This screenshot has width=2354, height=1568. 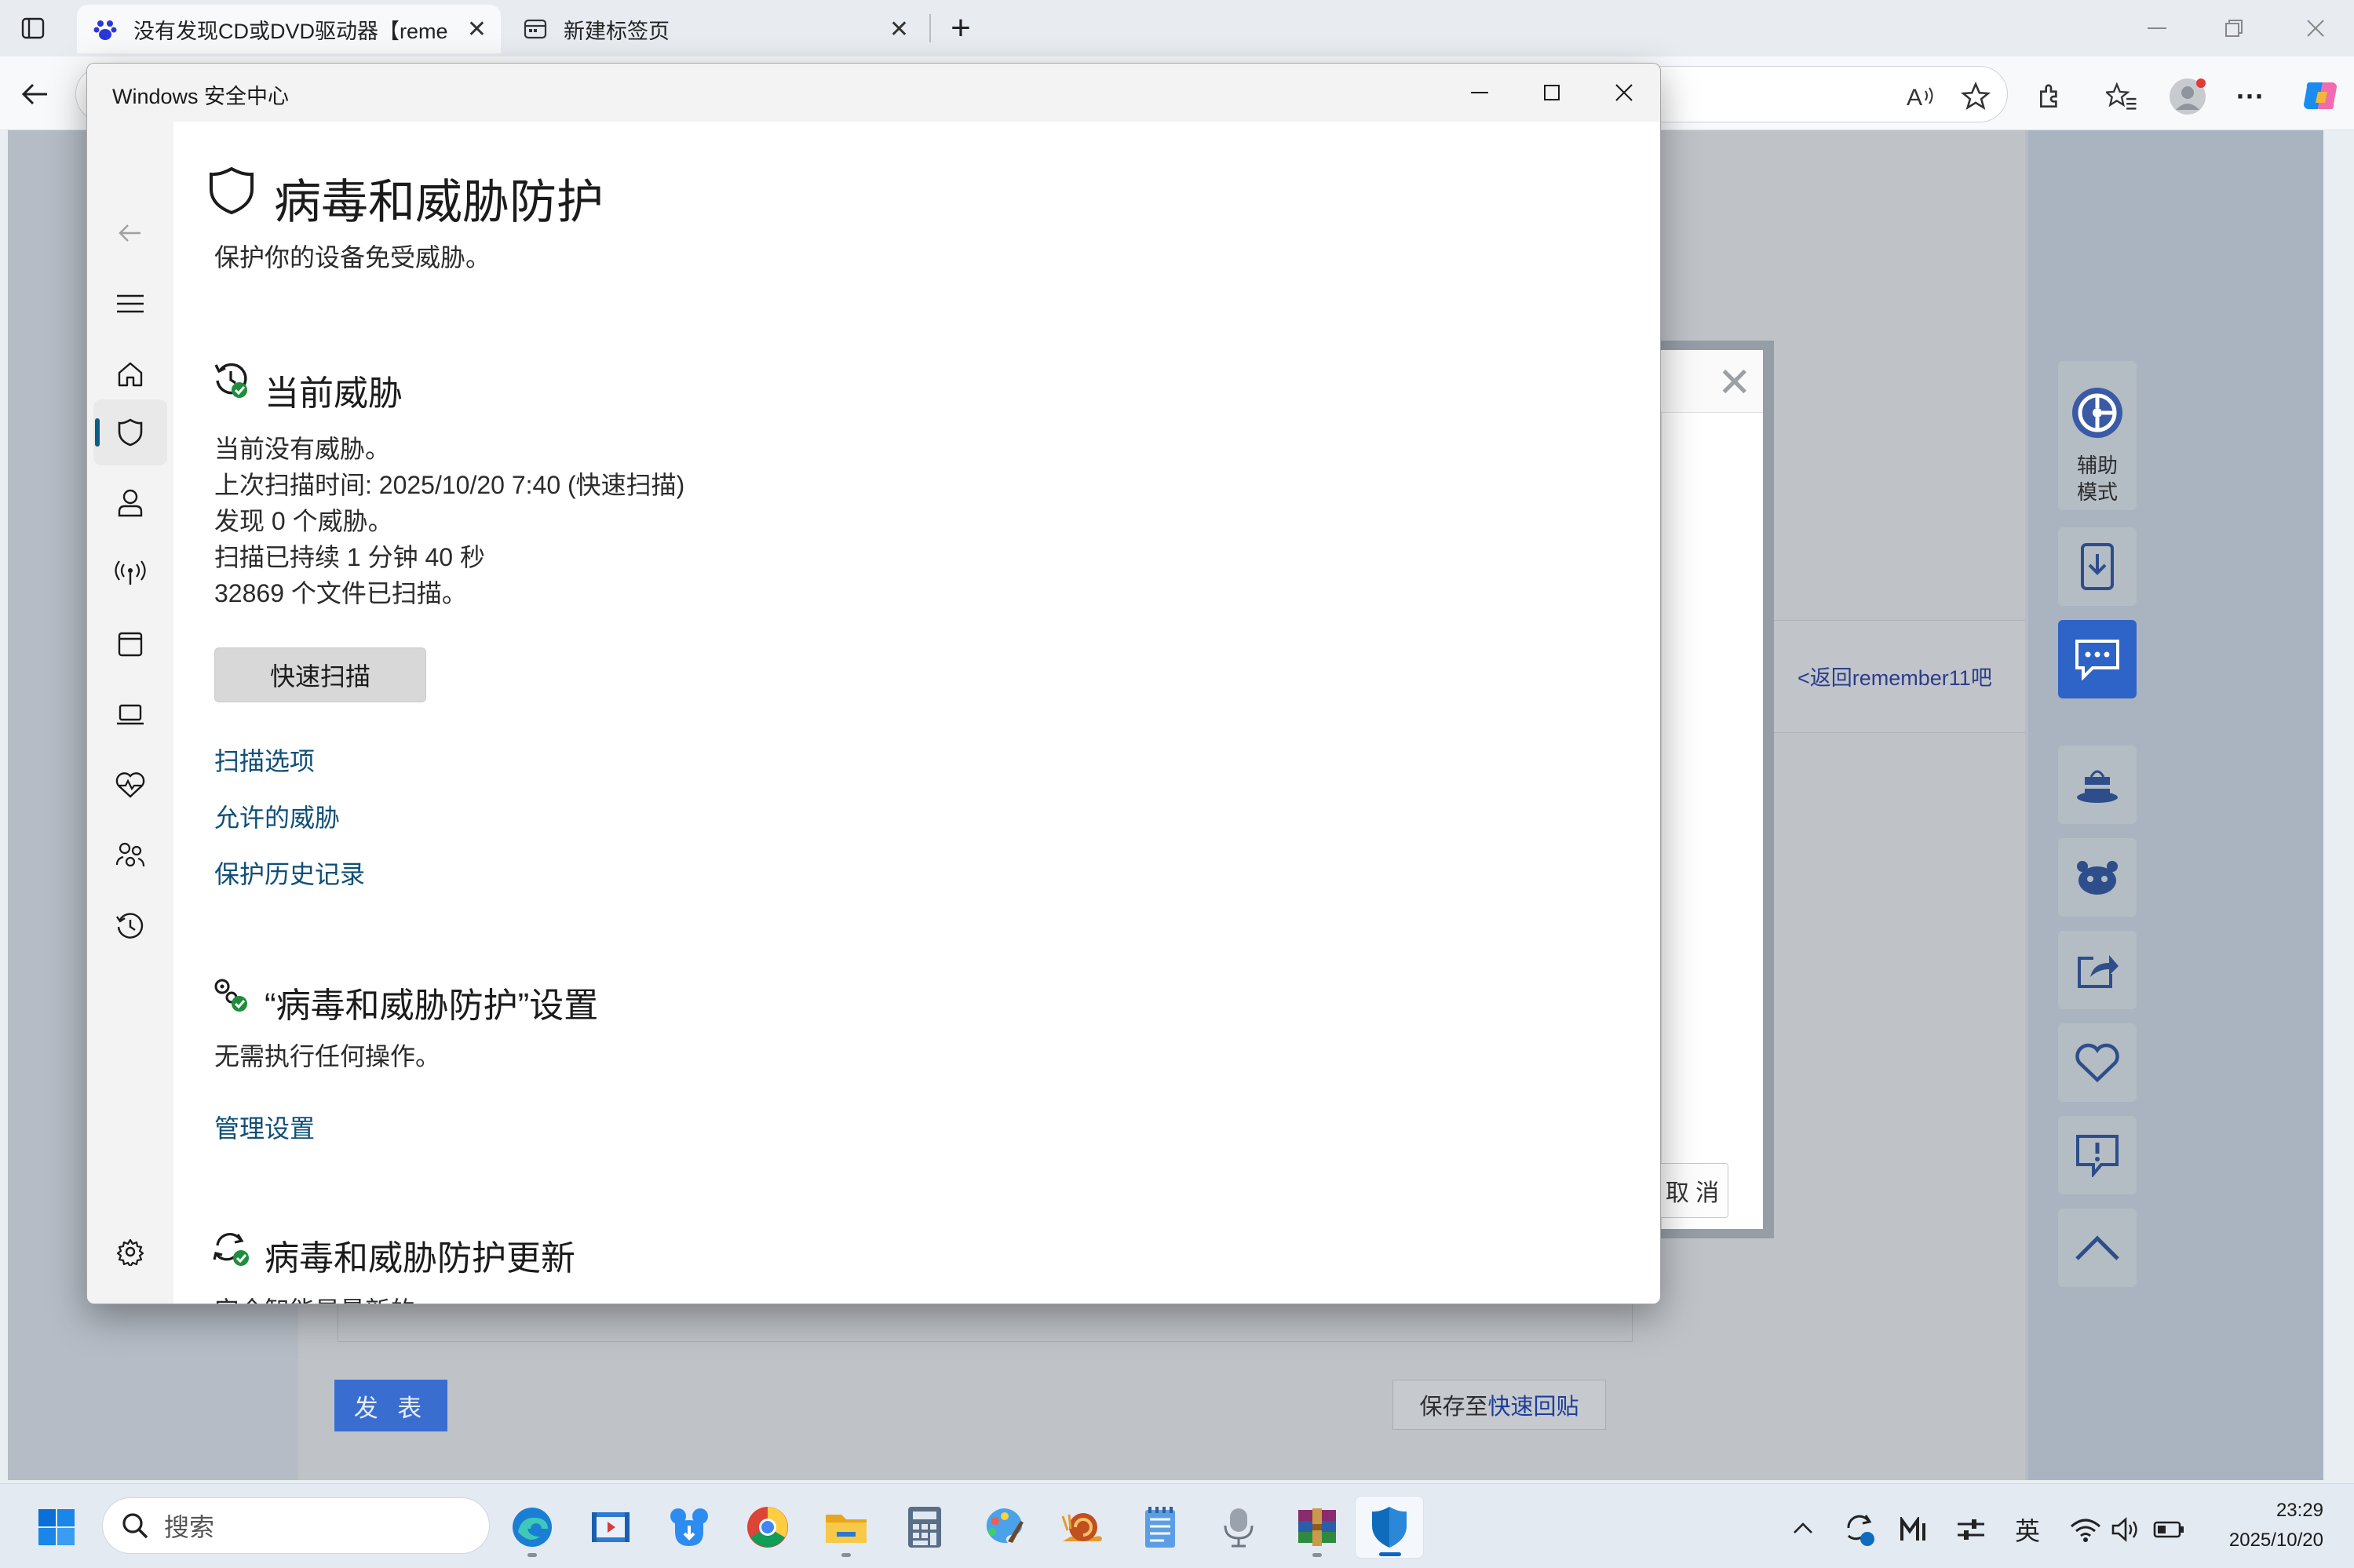 I want to click on active-indicator, so click(x=1390, y=1554).